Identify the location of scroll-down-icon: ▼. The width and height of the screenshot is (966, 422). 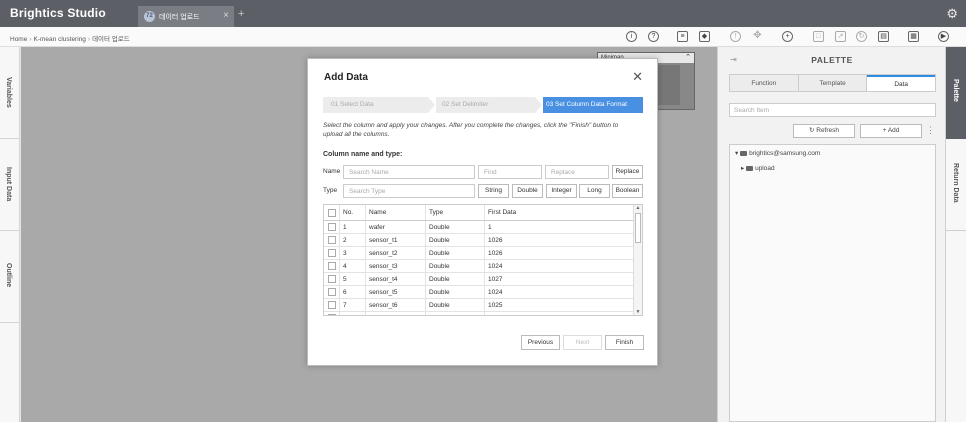
(638, 312).